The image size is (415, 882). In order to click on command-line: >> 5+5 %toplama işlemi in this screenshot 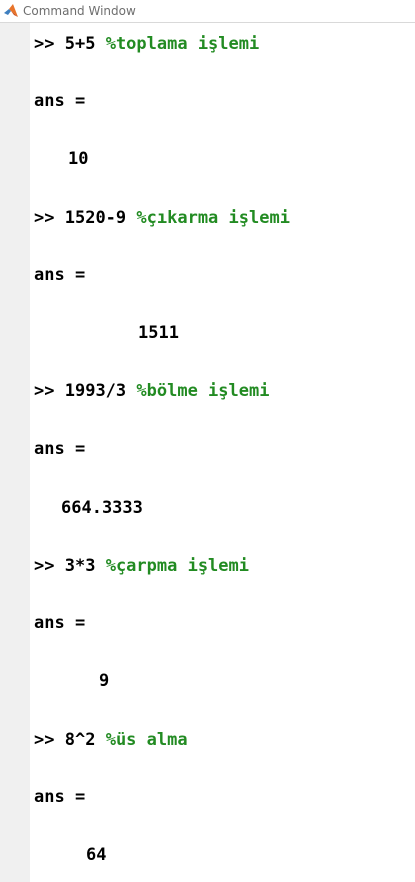, I will do `click(146, 44)`.